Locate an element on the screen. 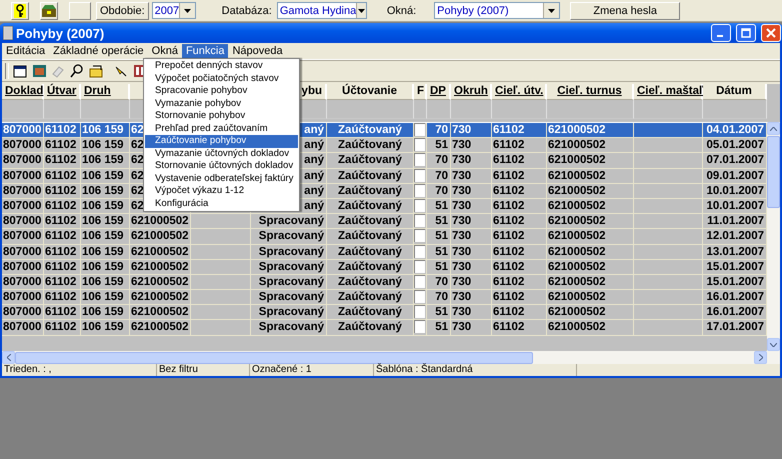 Image resolution: width=782 pixels, height=459 pixels. menu-item: Základné operácie is located at coordinates (98, 51).